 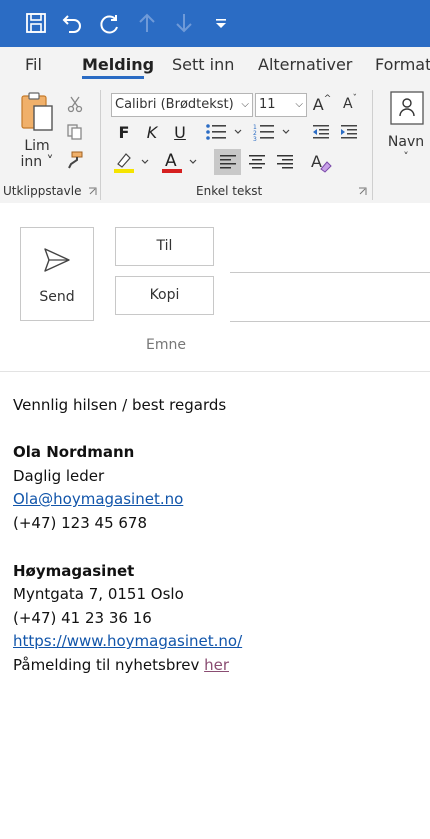 What do you see at coordinates (37, 146) in the screenshot?
I see `paste-label: Lim` at bounding box center [37, 146].